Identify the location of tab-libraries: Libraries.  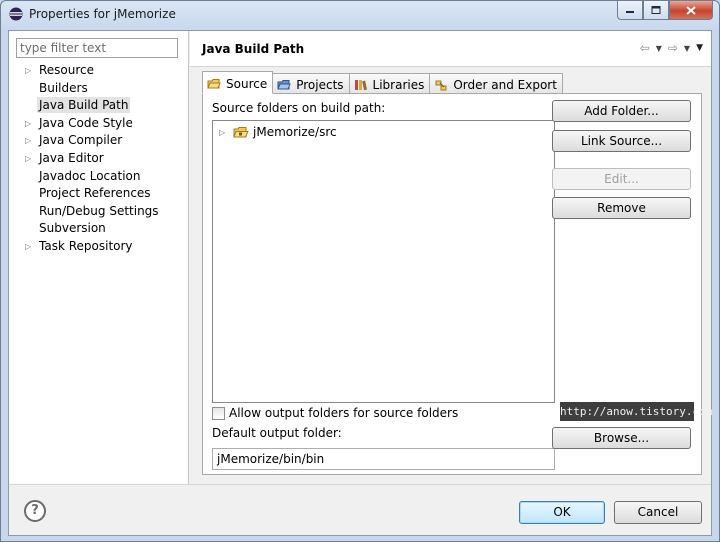
(389, 83).